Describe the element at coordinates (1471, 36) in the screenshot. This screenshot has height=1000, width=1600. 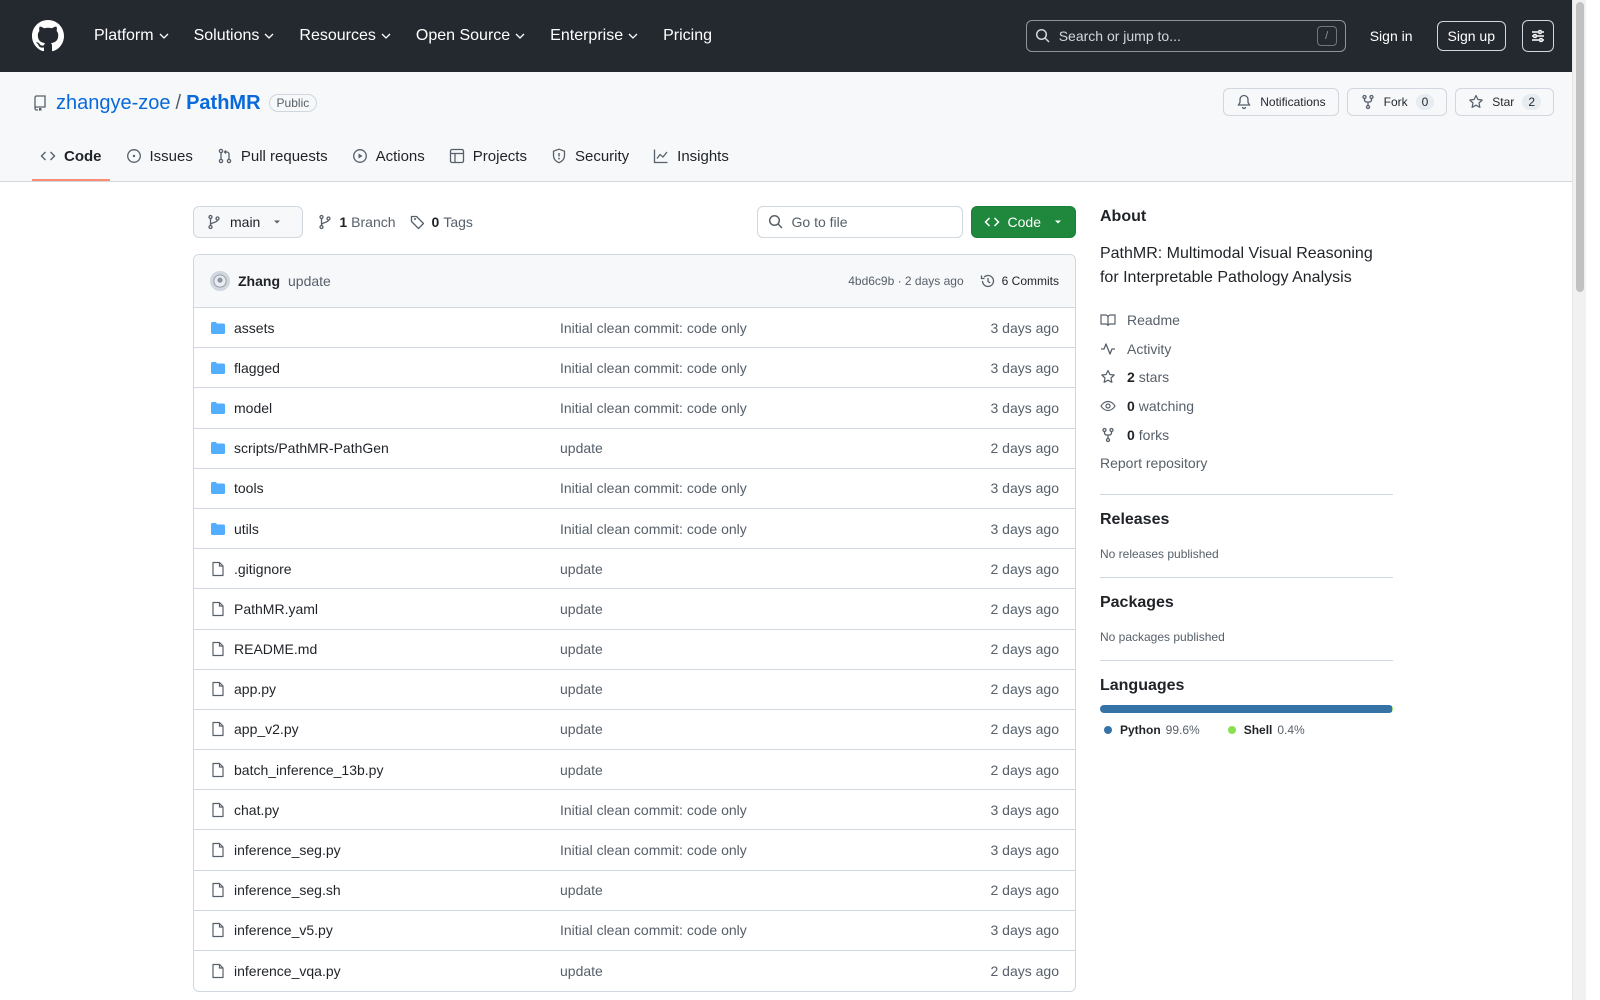
I see `sign-up-button: Sign up` at that location.